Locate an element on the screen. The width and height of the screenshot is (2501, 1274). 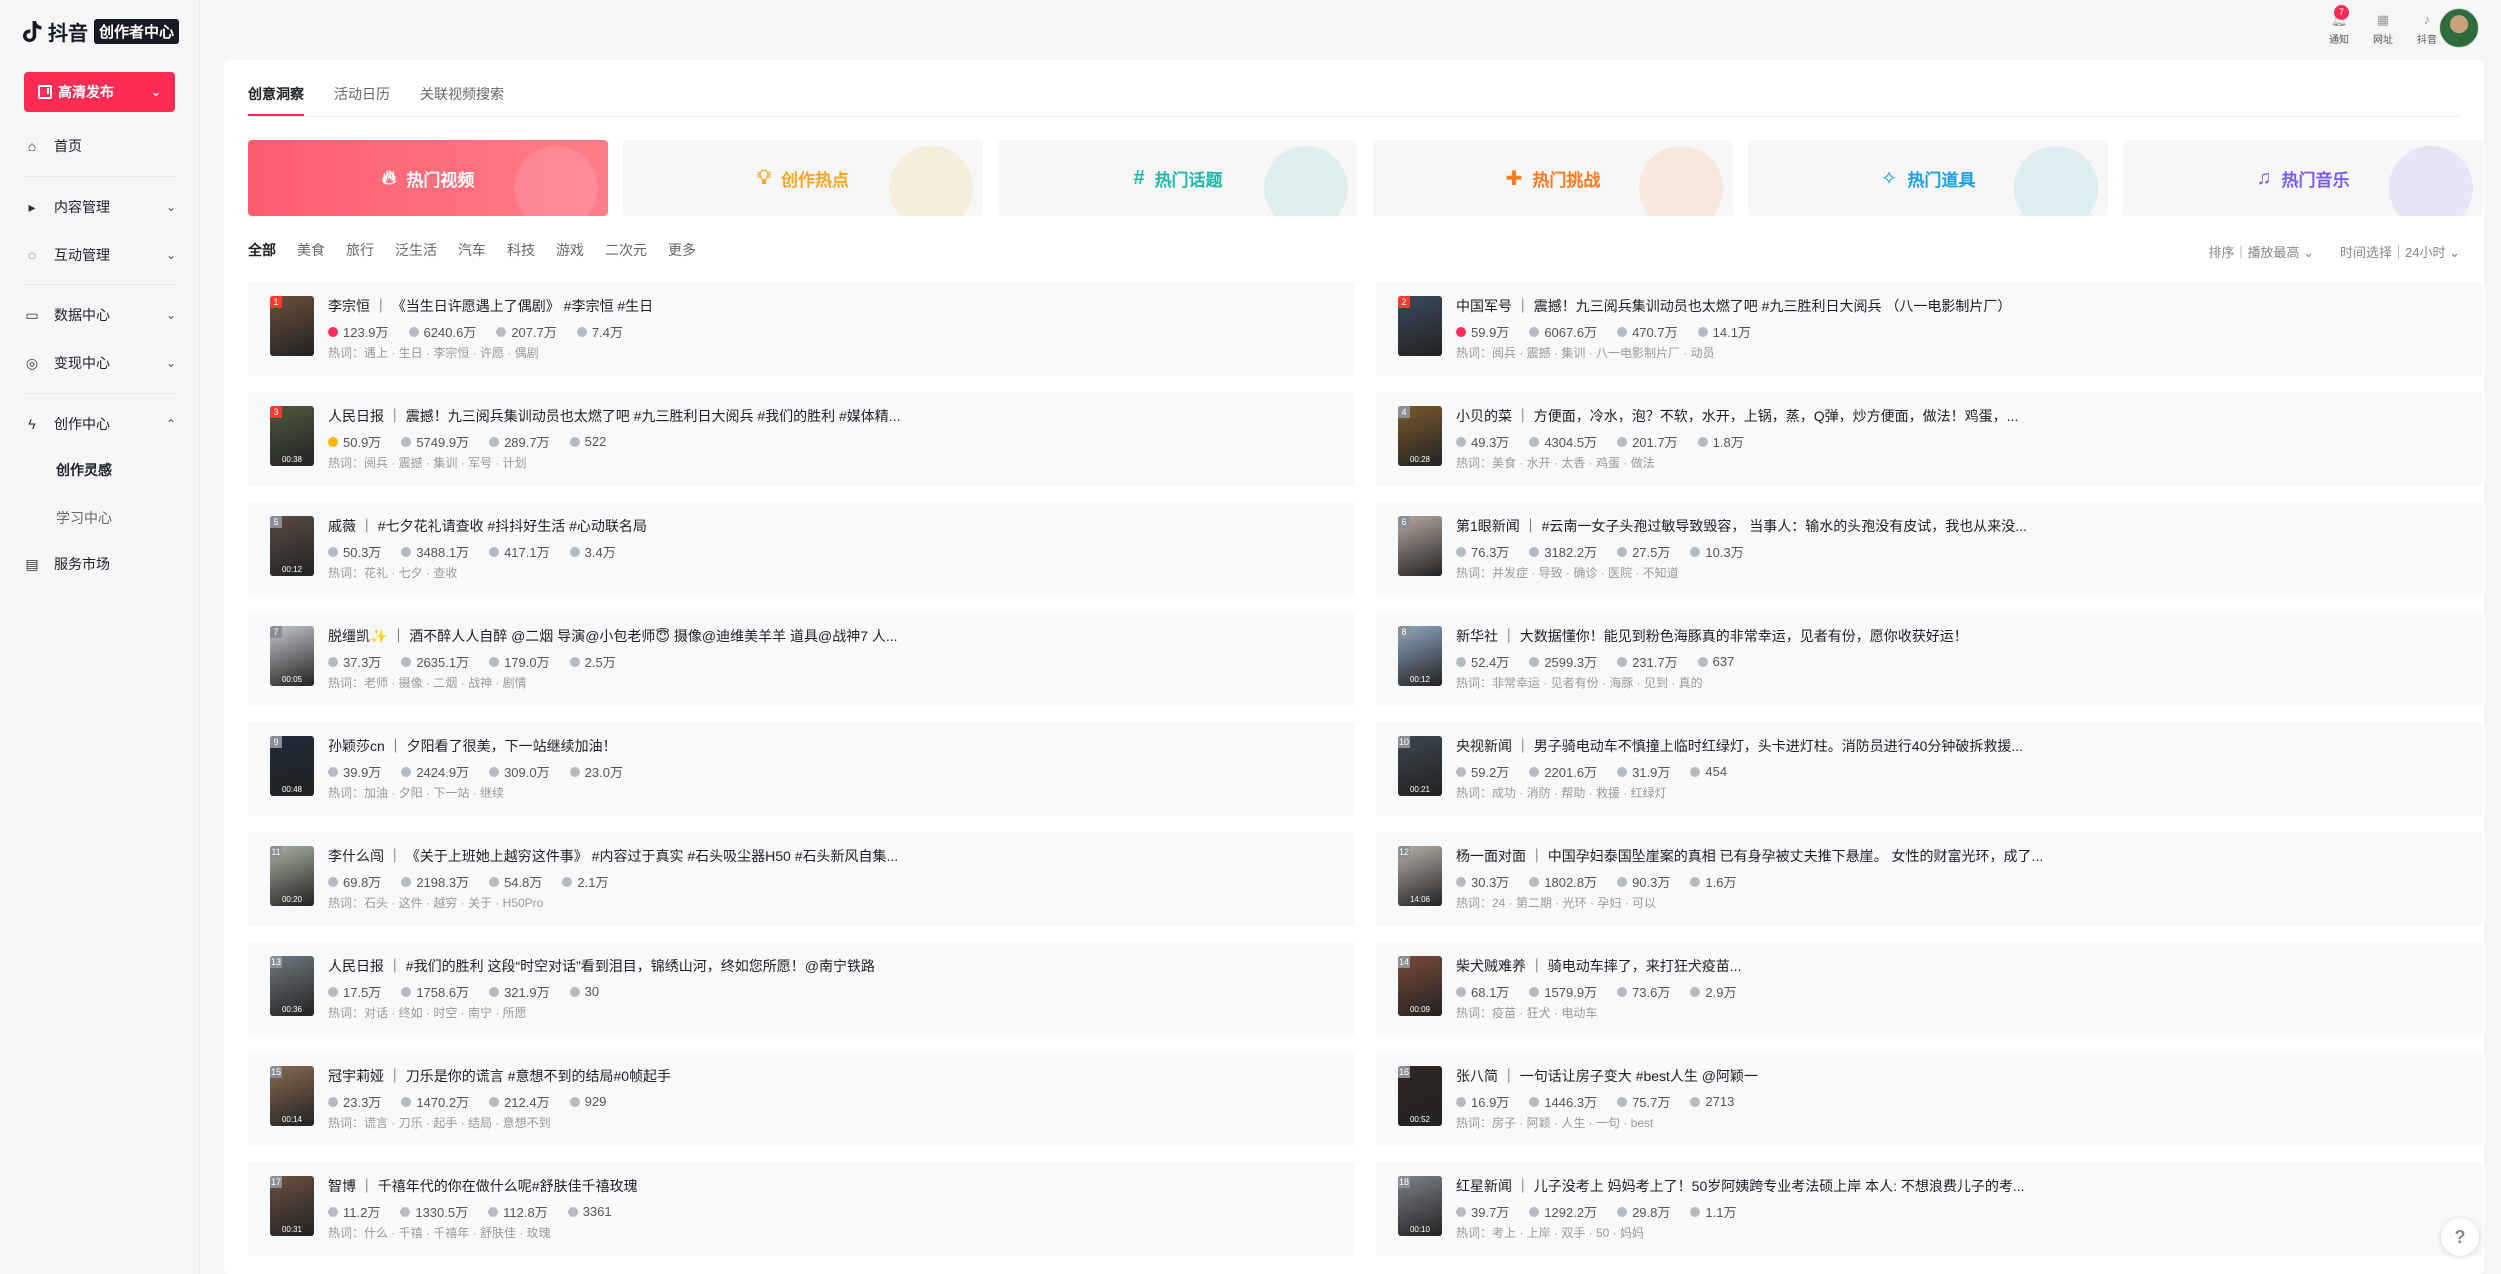
filter-tab: 旅行 is located at coordinates (360, 250).